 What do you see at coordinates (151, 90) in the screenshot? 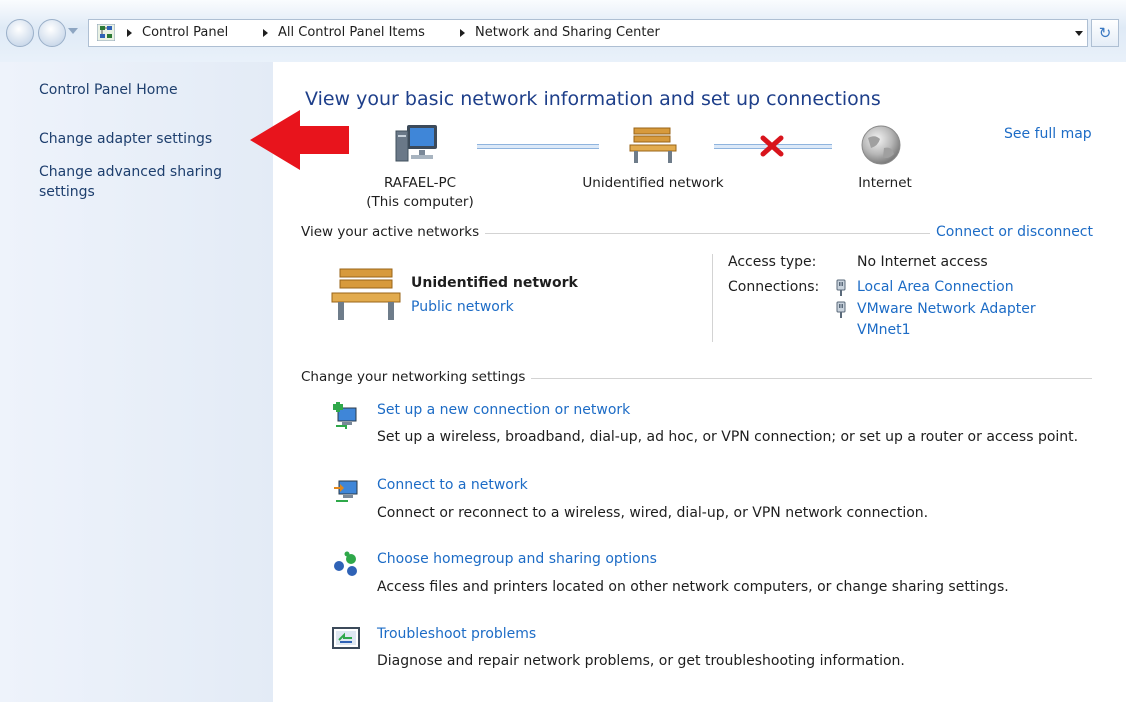
I see `sidebar-item-control-panel-home: Control Panel Home` at bounding box center [151, 90].